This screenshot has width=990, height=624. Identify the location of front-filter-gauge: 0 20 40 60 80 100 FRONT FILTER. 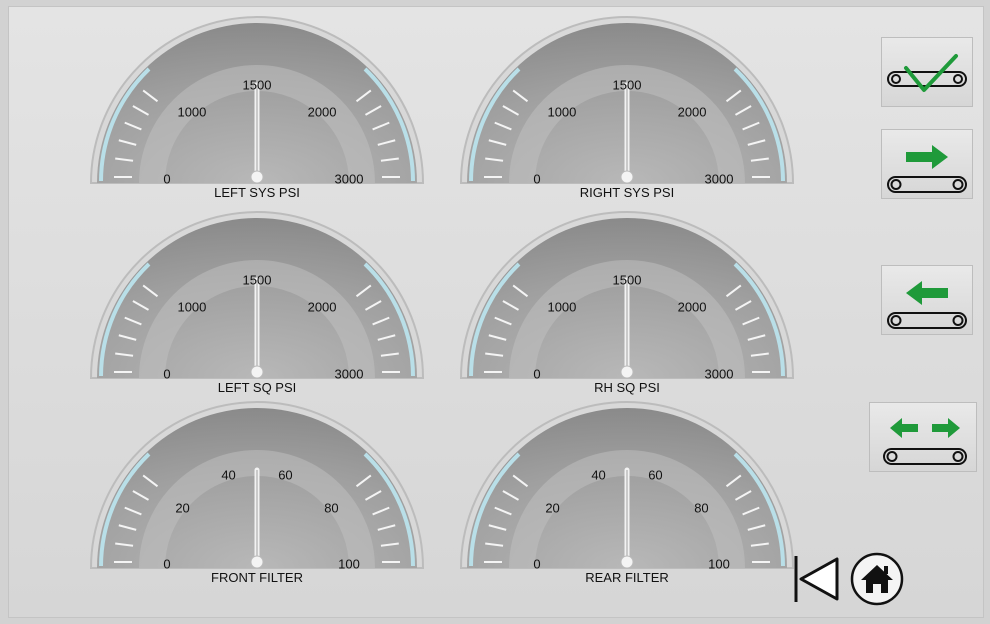
(257, 494).